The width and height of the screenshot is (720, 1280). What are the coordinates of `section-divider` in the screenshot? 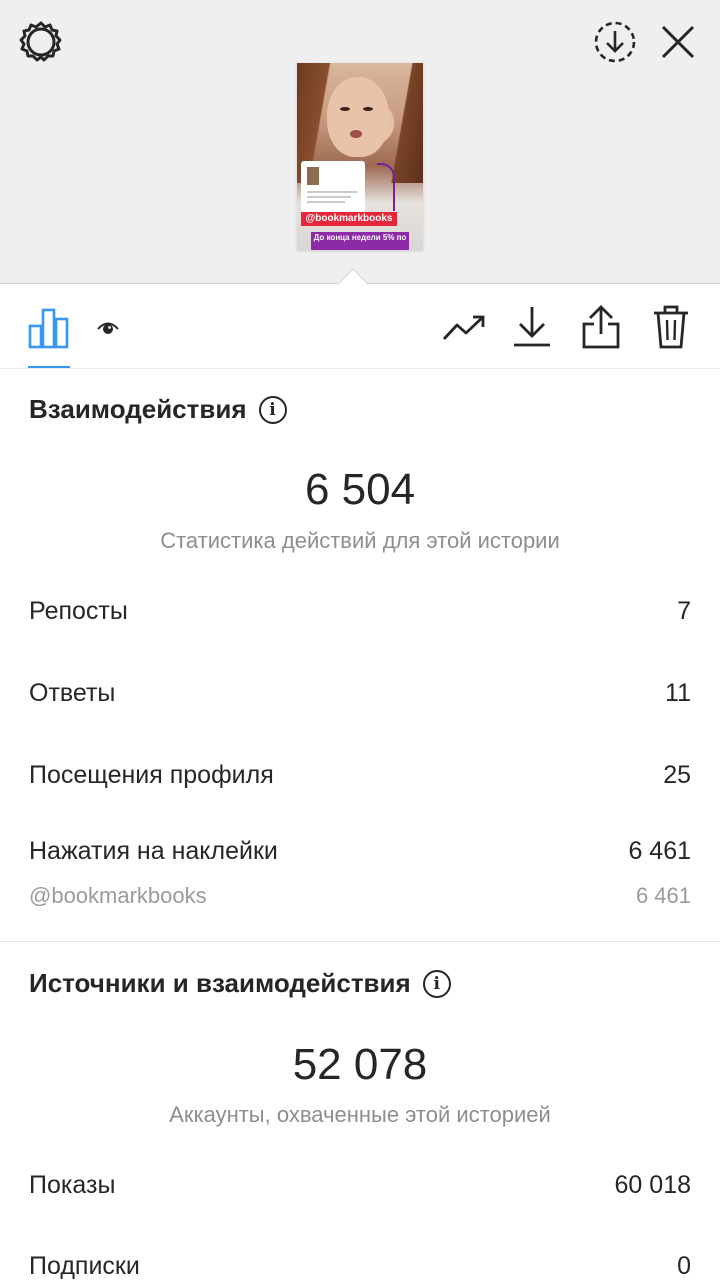 It's located at (360, 941).